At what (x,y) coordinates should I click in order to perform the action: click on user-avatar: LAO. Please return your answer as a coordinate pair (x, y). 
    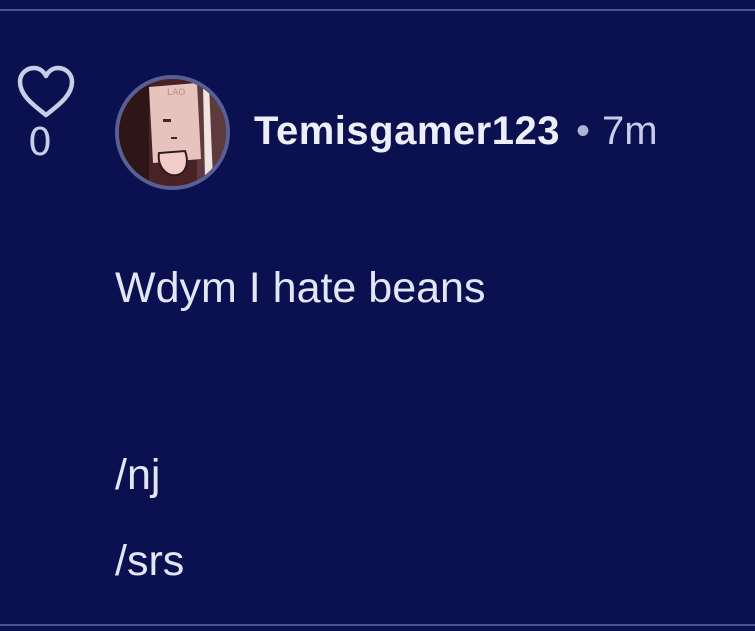
    Looking at the image, I should click on (172, 132).